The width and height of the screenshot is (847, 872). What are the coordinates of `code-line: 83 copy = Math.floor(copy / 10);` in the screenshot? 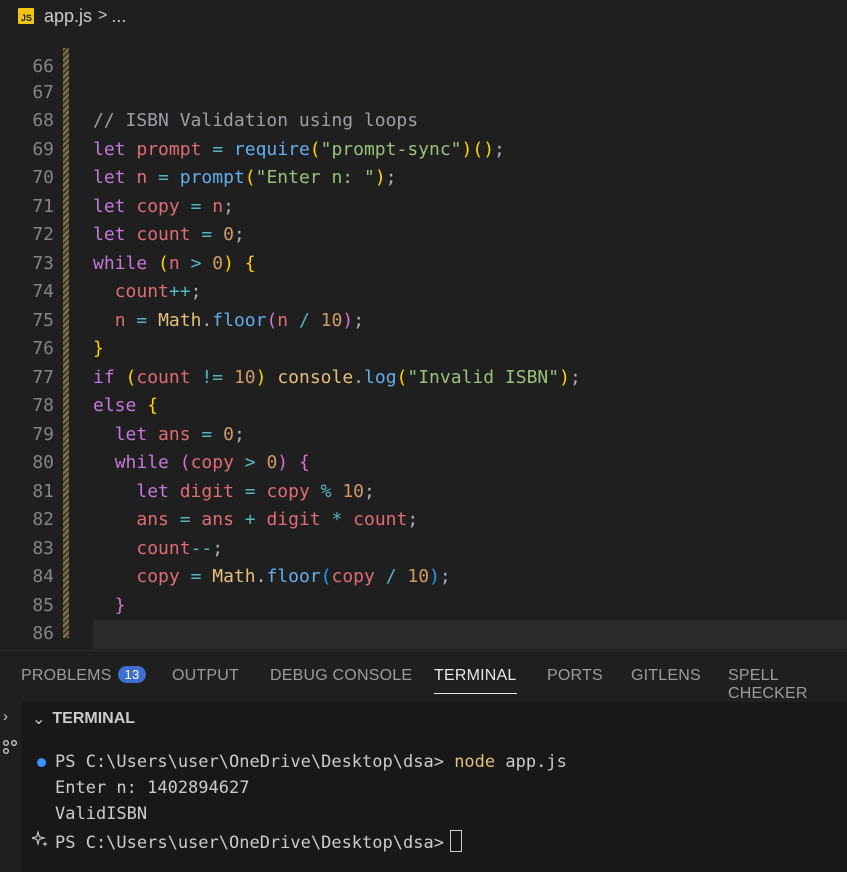 It's located at (423, 547).